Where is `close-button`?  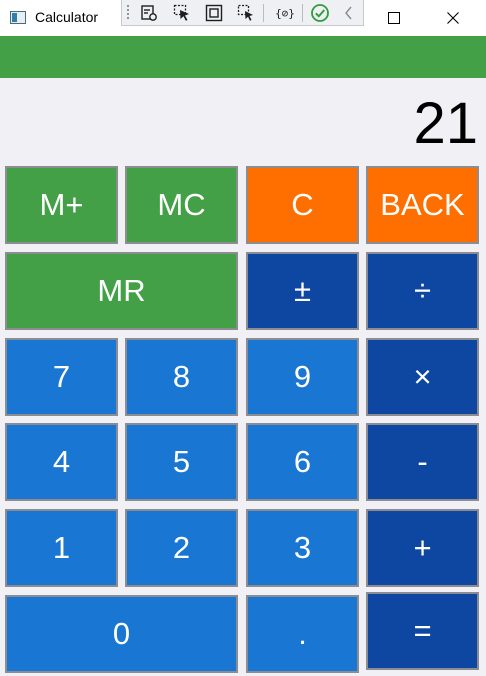
close-button is located at coordinates (453, 17).